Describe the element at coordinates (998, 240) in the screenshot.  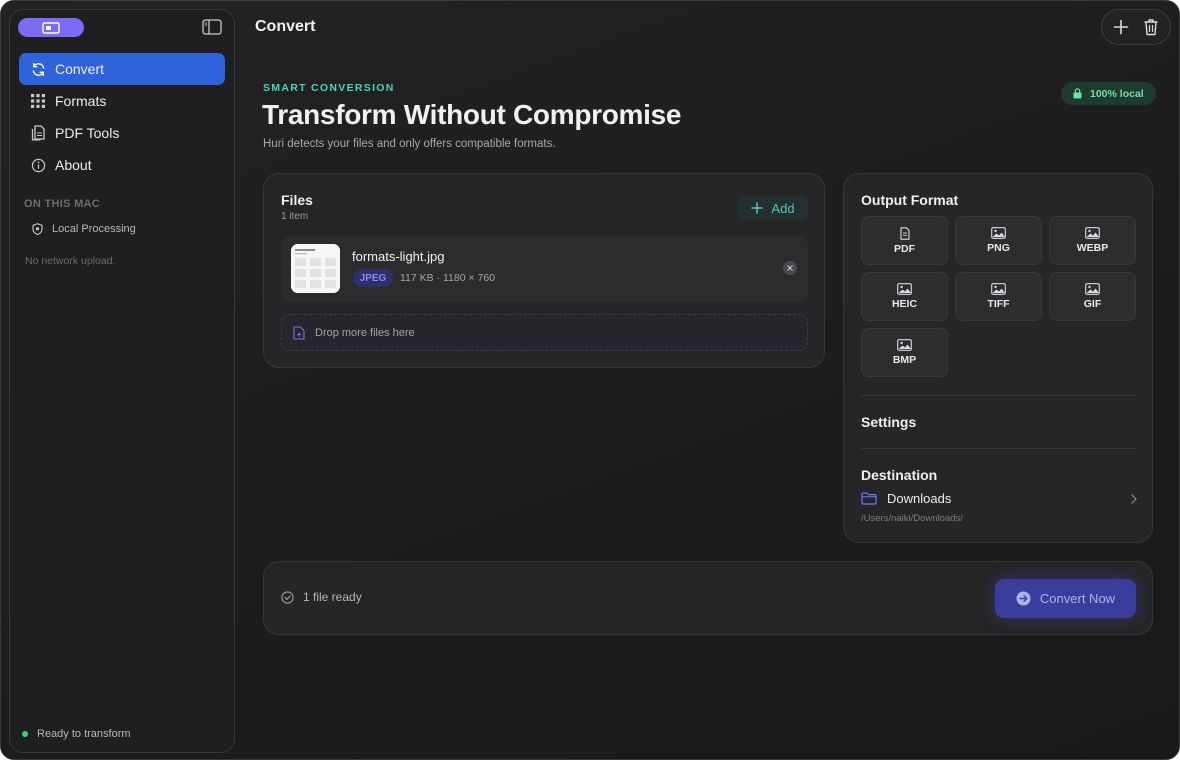
I see `format-button-png: PNG` at that location.